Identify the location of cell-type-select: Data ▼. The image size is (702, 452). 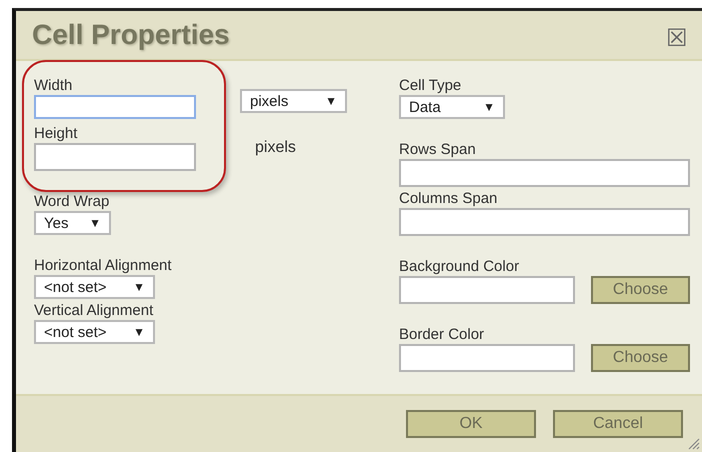
(452, 107).